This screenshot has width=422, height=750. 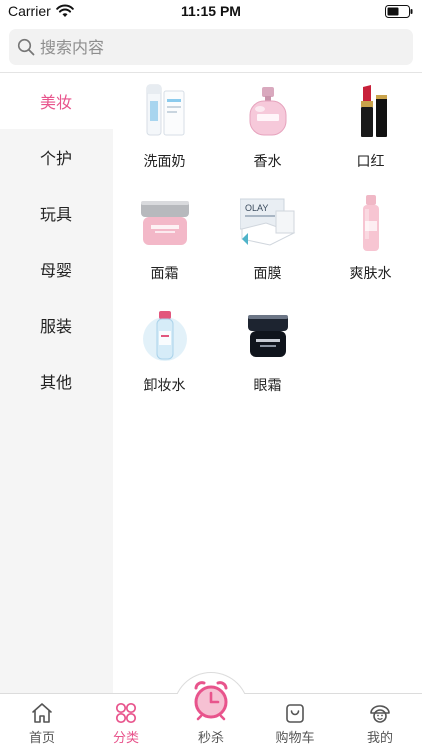 What do you see at coordinates (165, 110) in the screenshot?
I see `cleanser-icon` at bounding box center [165, 110].